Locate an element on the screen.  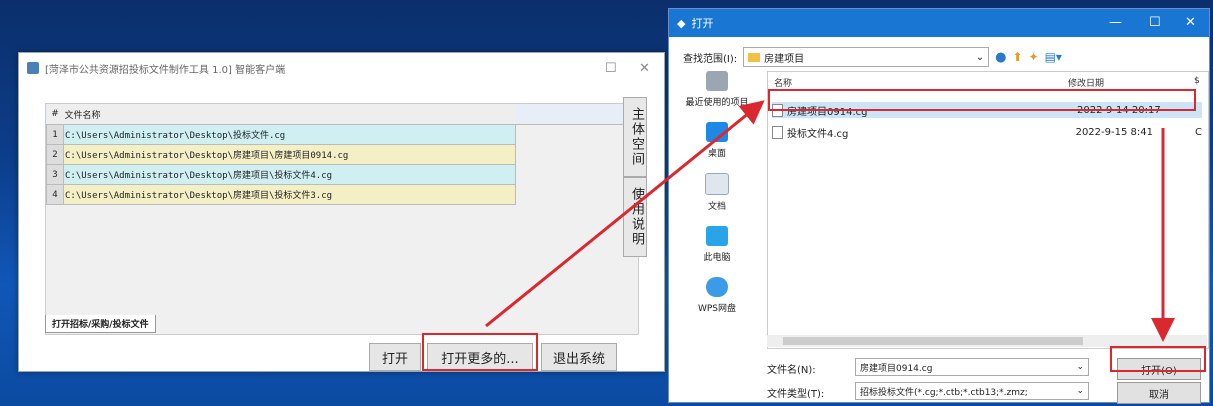
arrow-to-file is located at coordinates (625, 214).